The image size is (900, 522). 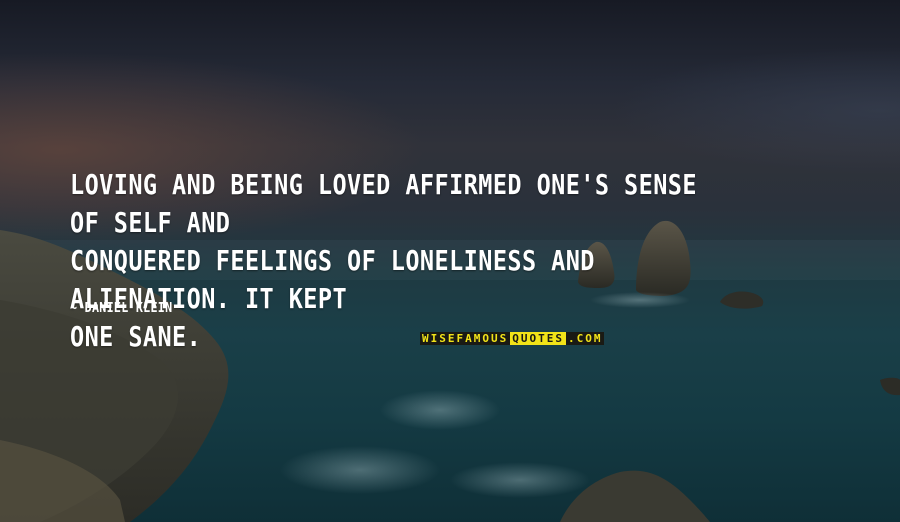 What do you see at coordinates (121, 308) in the screenshot?
I see `quote-author: ~ DANIEL KLEIN` at bounding box center [121, 308].